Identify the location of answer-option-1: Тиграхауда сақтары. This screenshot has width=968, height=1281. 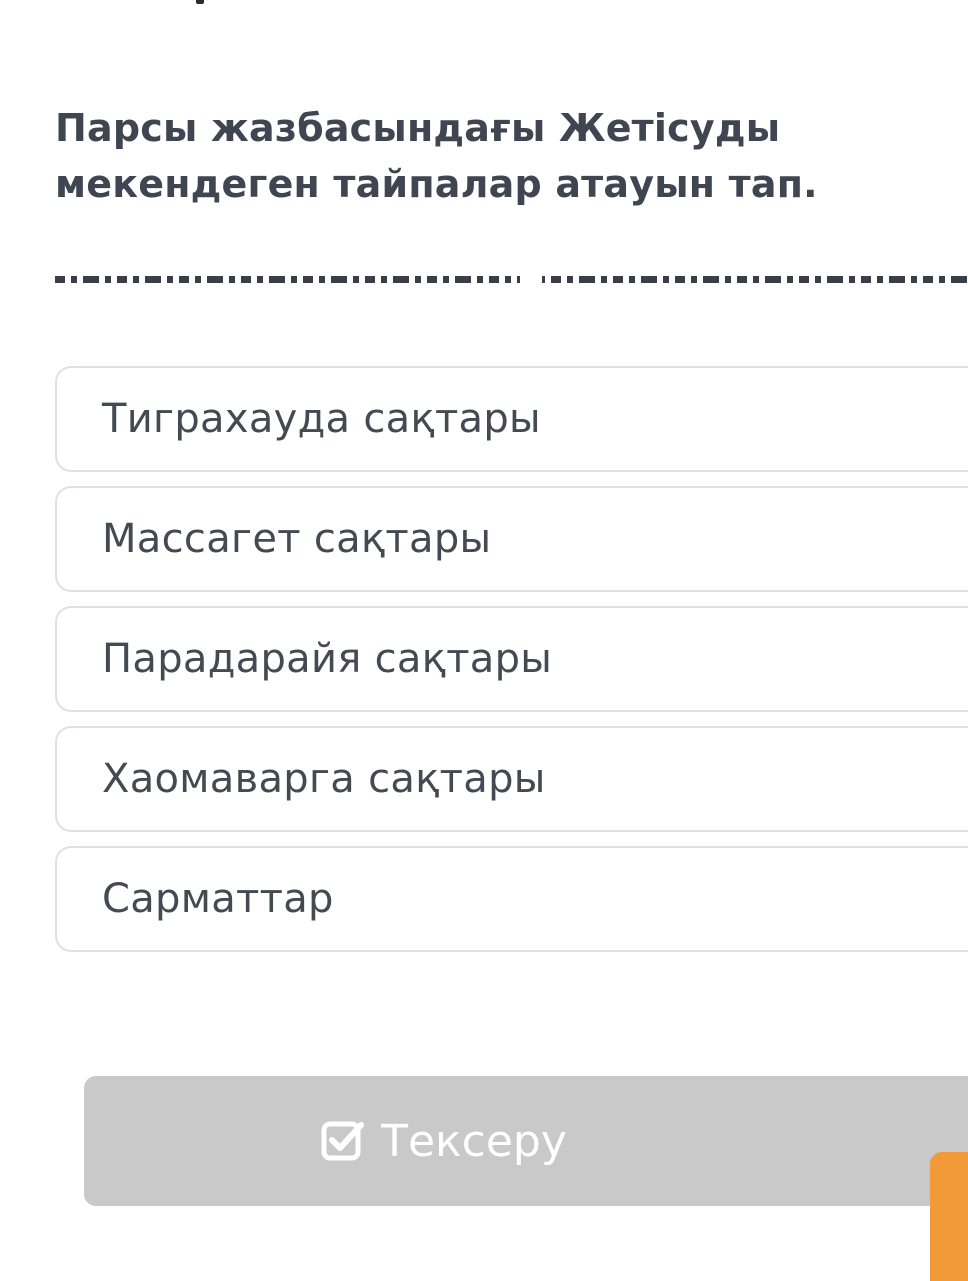
(511, 419).